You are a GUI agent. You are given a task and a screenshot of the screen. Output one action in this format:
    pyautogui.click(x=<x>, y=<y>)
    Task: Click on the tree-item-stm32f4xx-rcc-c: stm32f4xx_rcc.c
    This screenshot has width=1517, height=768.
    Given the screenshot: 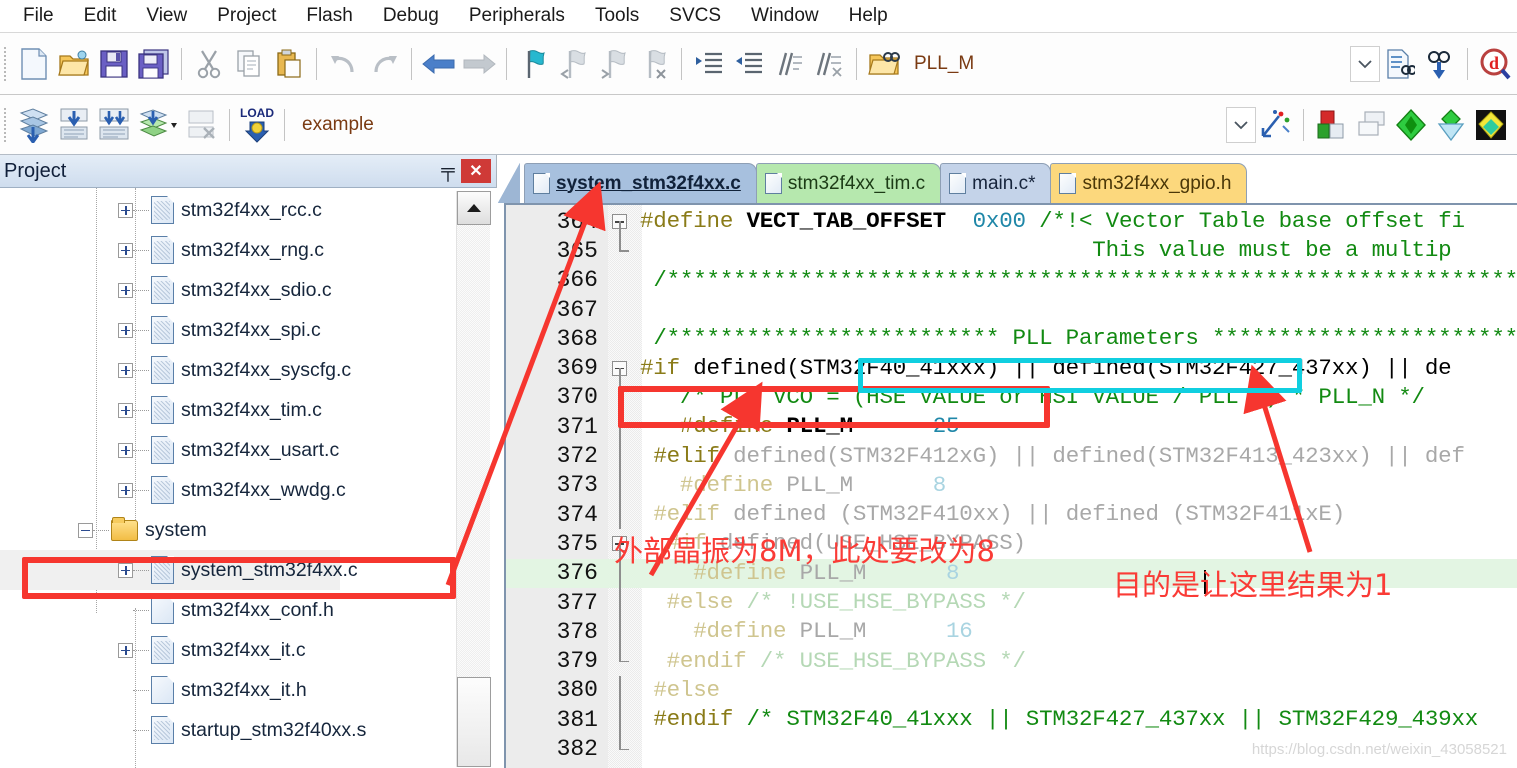 What is the action you would take?
    pyautogui.click(x=170, y=210)
    